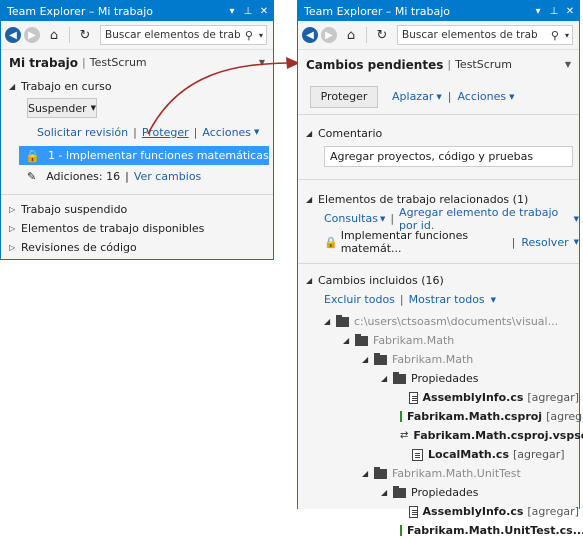 This screenshot has height=540, width=583. I want to click on title-bar: Team Explorer – Mi trabajo ▾ ⊥ ✕, so click(438, 11).